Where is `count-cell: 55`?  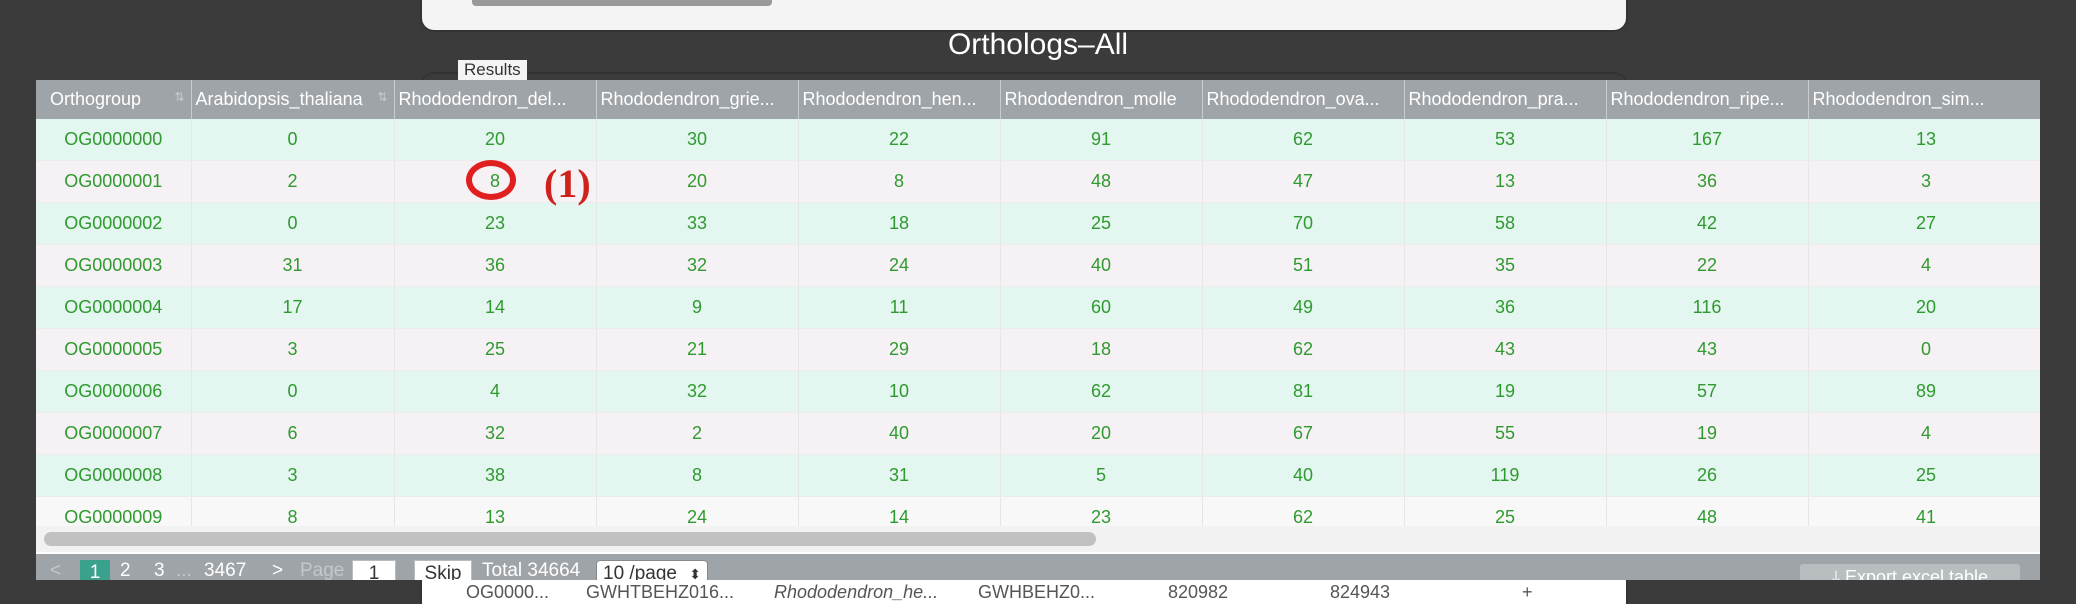
count-cell: 55 is located at coordinates (1505, 433).